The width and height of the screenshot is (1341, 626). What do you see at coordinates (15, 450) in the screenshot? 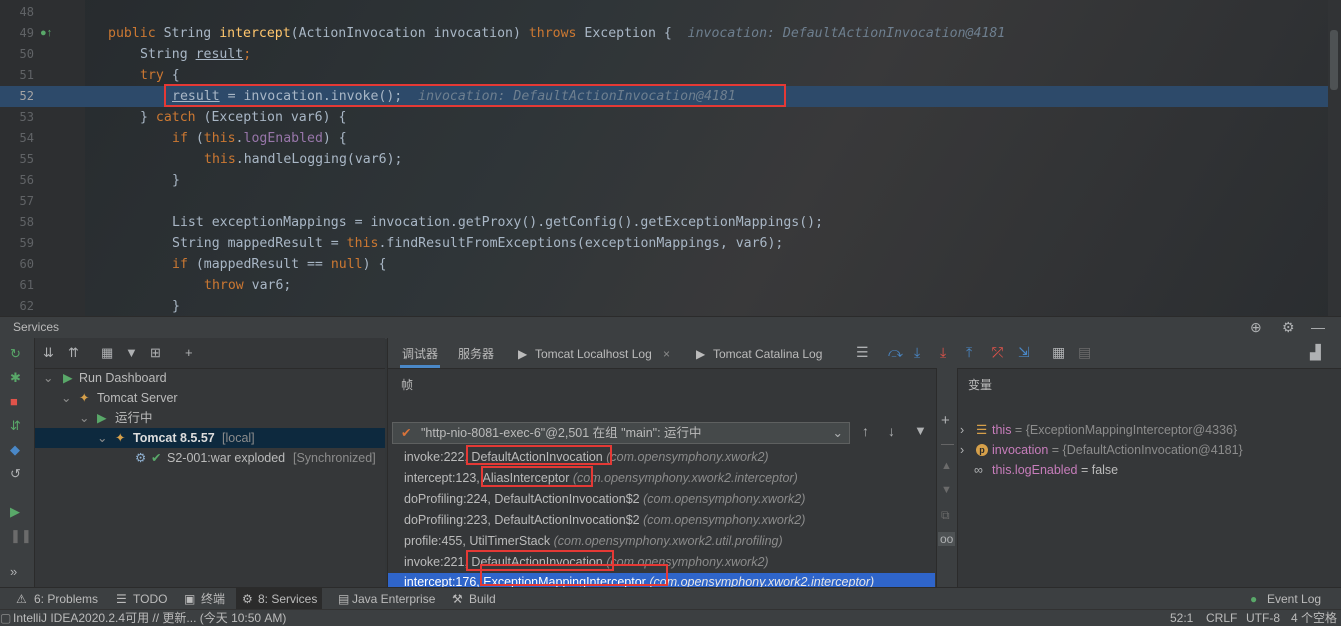
I see `deploy-icon: ◆` at bounding box center [15, 450].